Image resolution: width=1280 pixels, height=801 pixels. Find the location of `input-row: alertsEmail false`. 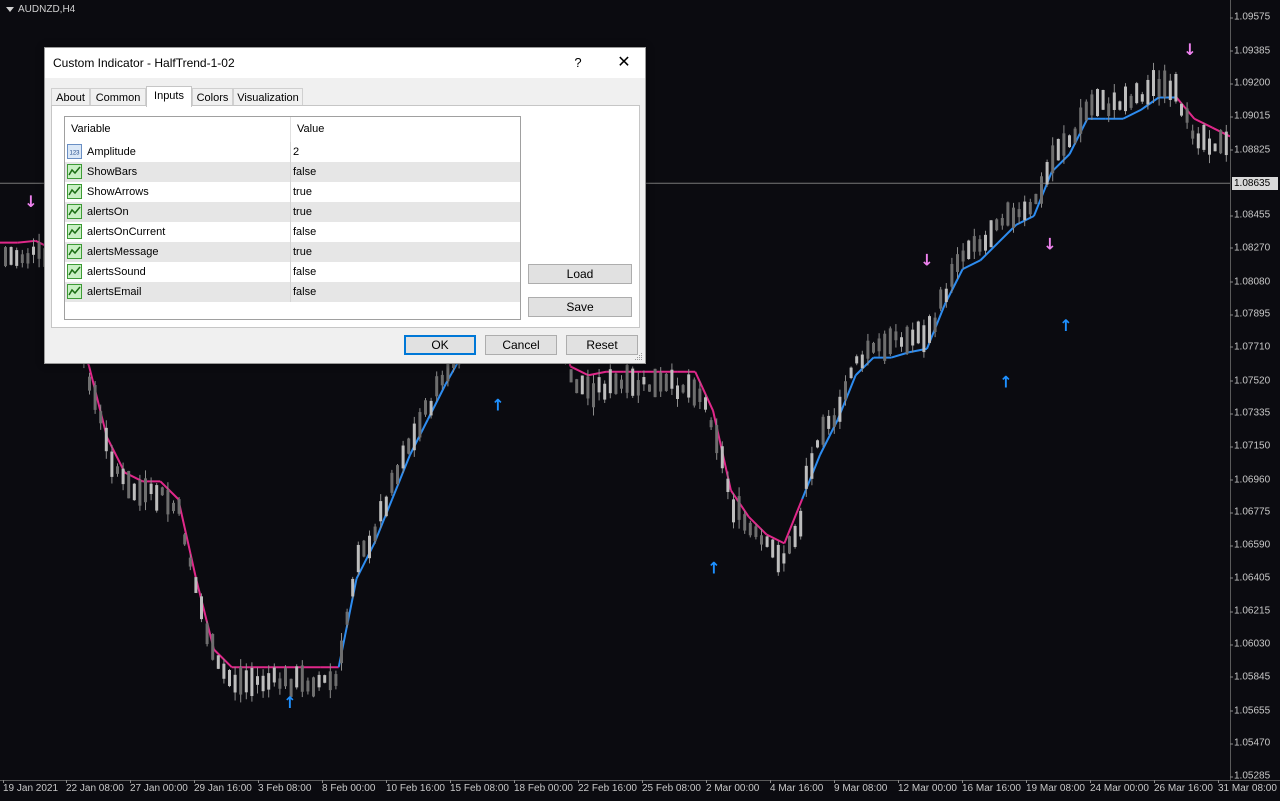

input-row: alertsEmail false is located at coordinates (292, 292).